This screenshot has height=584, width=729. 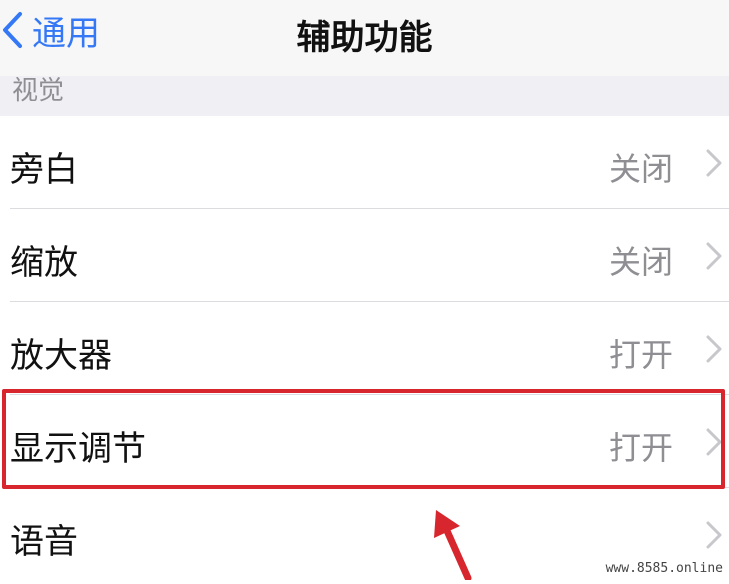 What do you see at coordinates (78, 449) in the screenshot?
I see `row-label: 显示调节` at bounding box center [78, 449].